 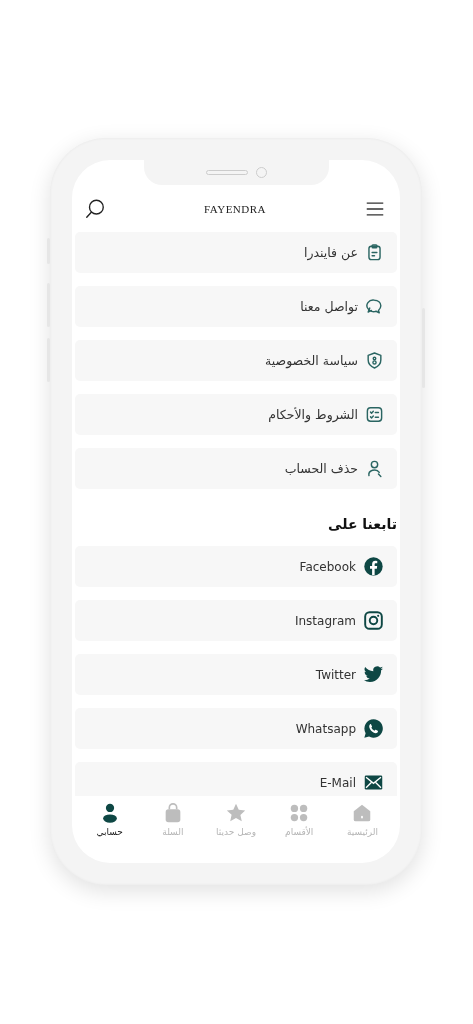 I want to click on phone-bubble-icon, so click(x=373, y=728).